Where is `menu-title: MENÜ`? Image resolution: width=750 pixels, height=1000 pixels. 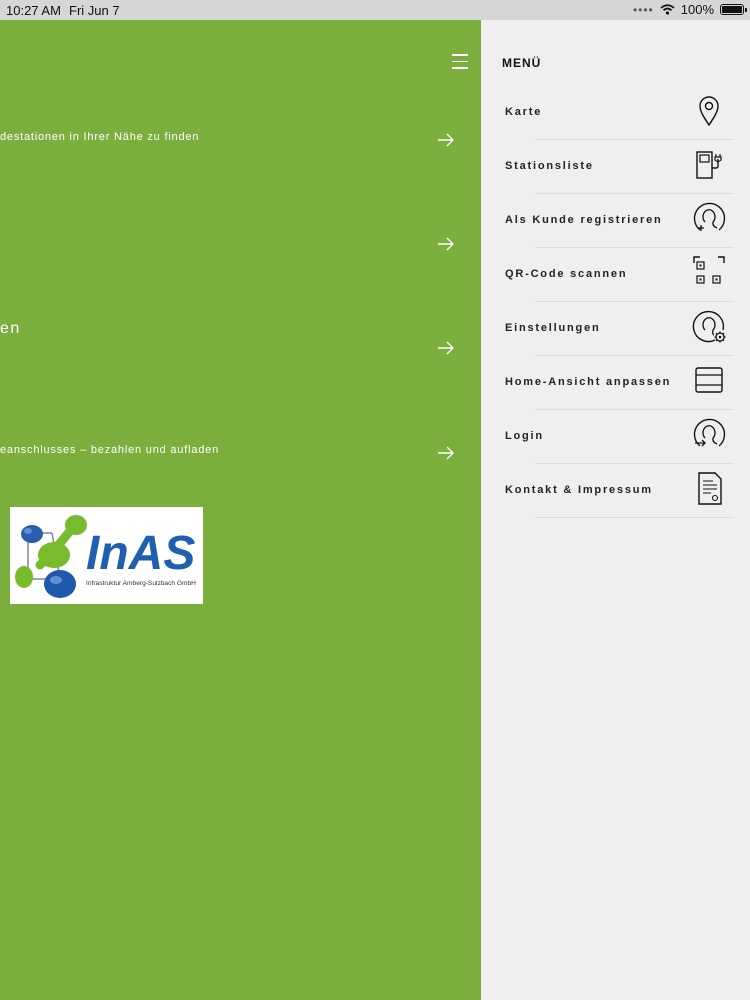
menu-title: MENÜ is located at coordinates (522, 63).